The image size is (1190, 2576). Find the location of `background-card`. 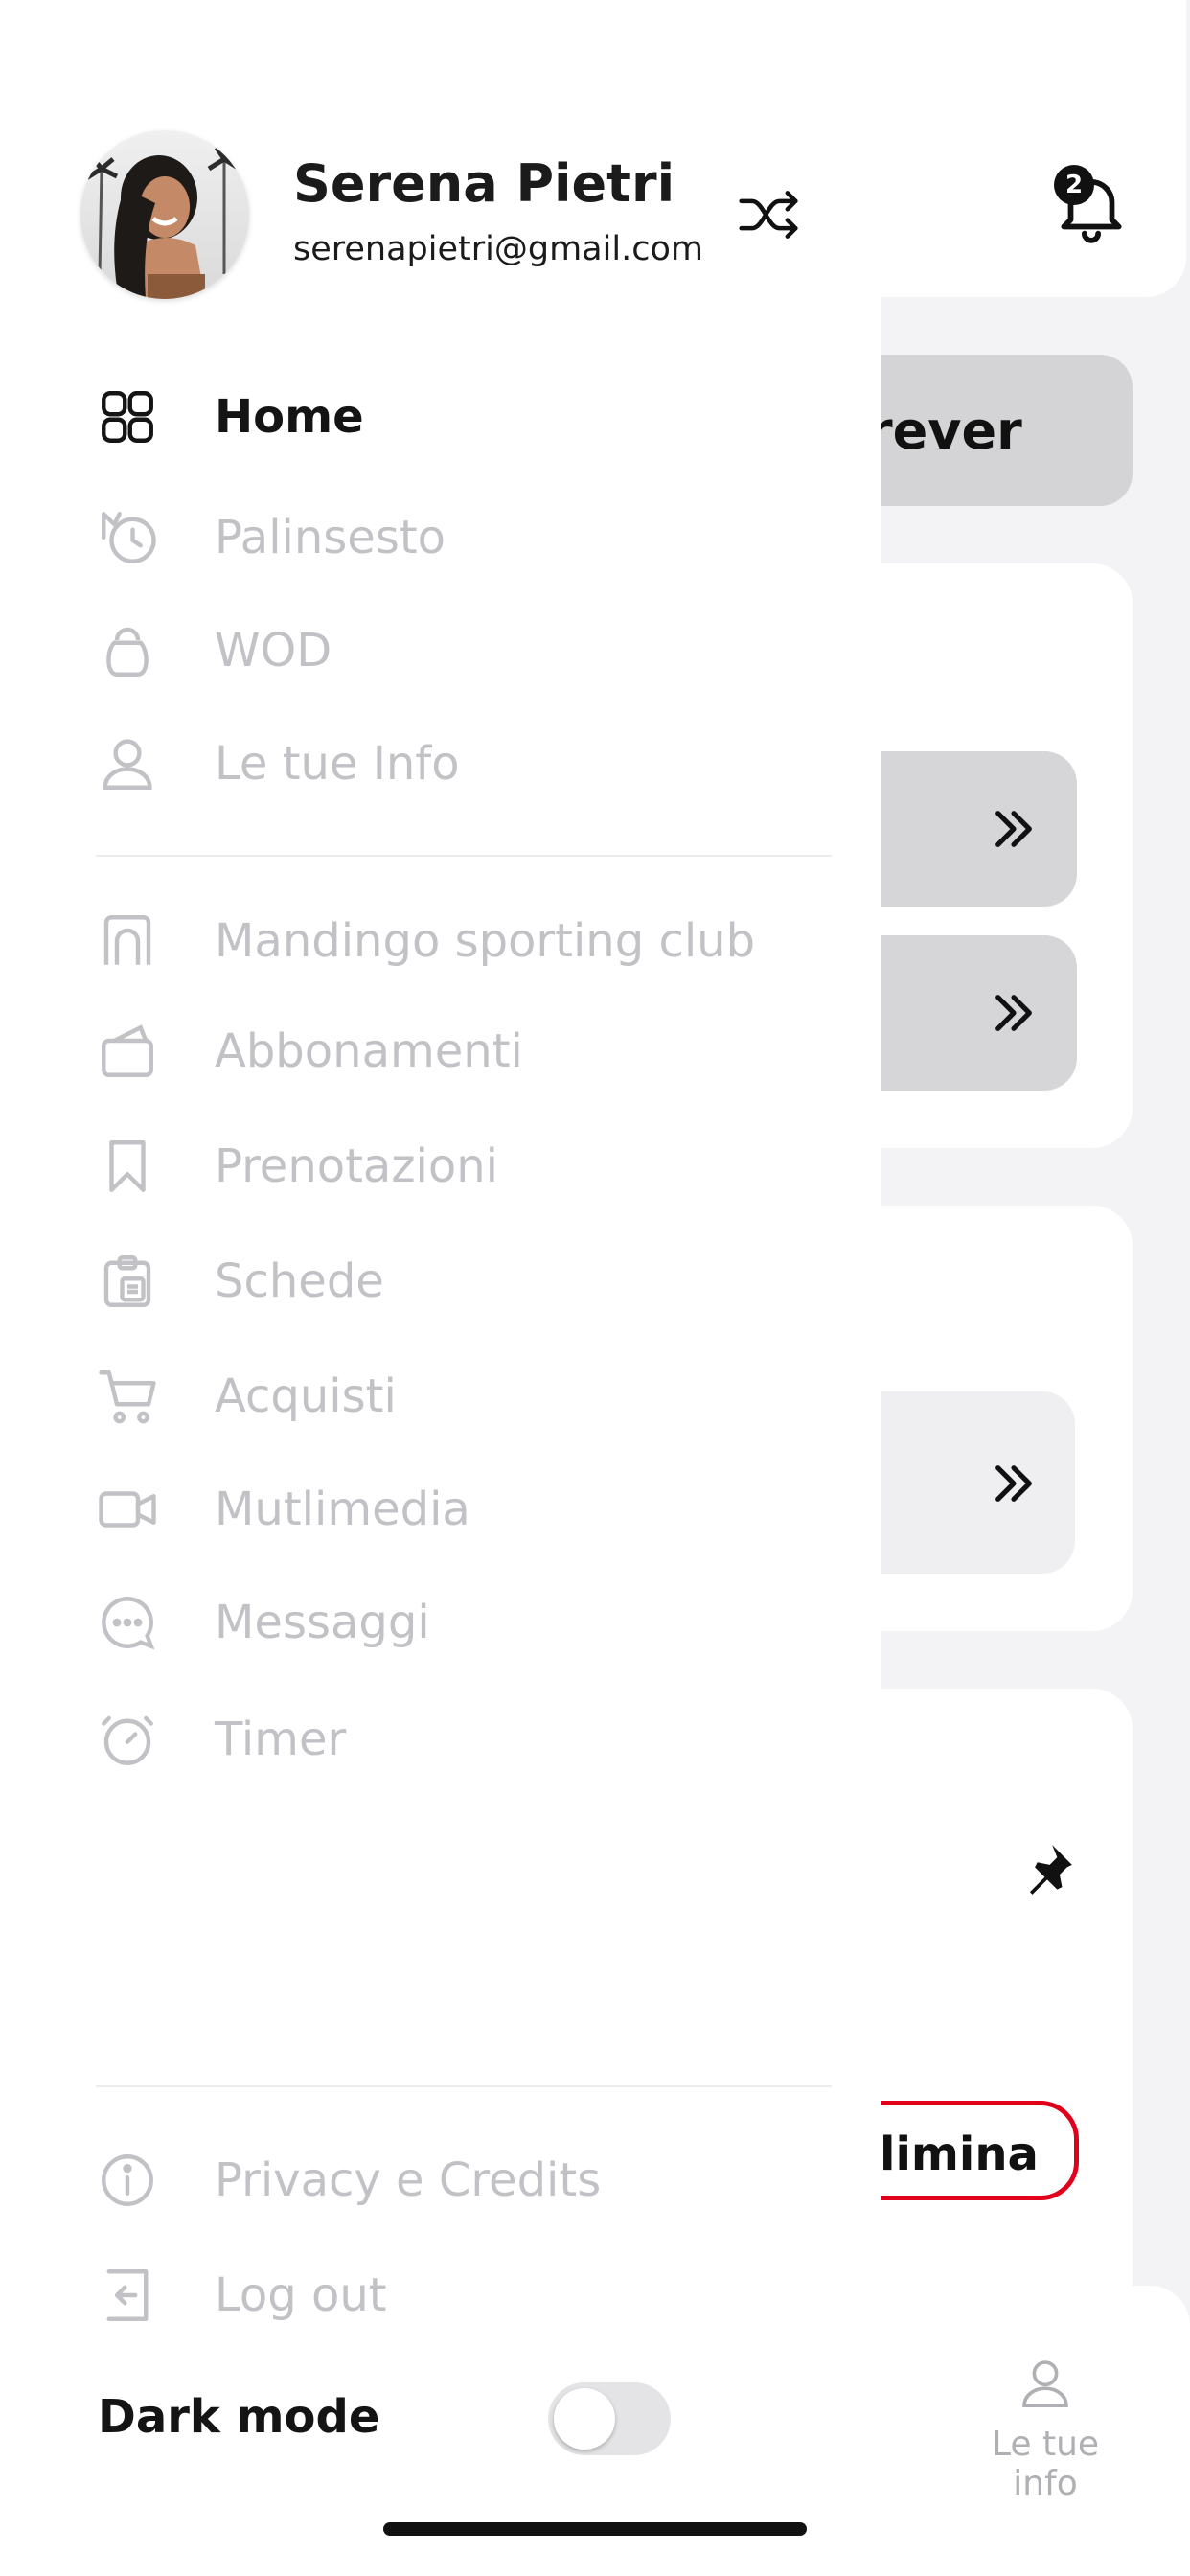

background-card is located at coordinates (988, 2024).